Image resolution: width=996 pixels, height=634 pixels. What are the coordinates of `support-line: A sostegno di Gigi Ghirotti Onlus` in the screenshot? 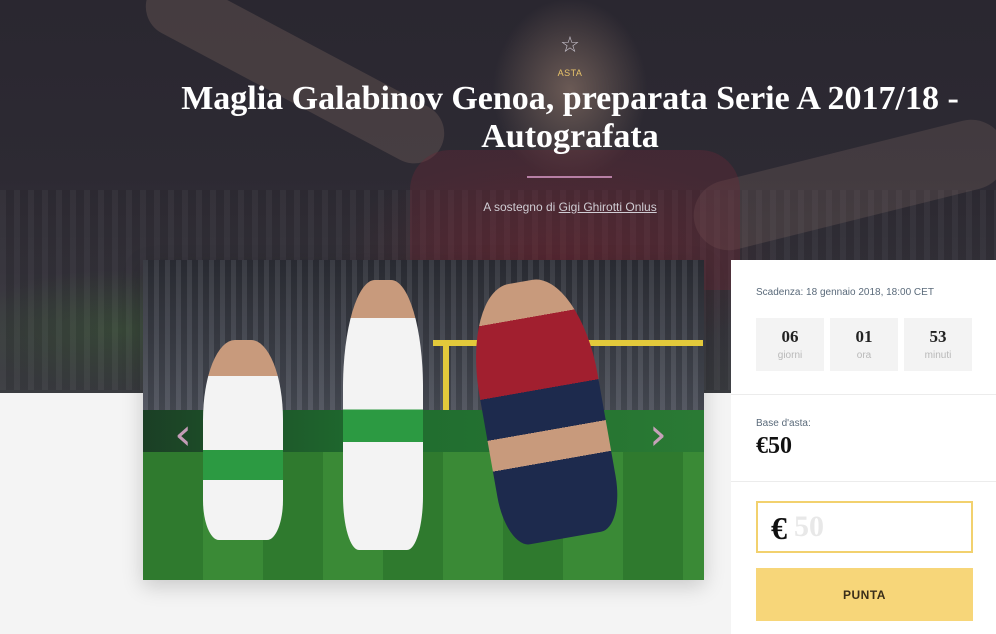 It's located at (570, 207).